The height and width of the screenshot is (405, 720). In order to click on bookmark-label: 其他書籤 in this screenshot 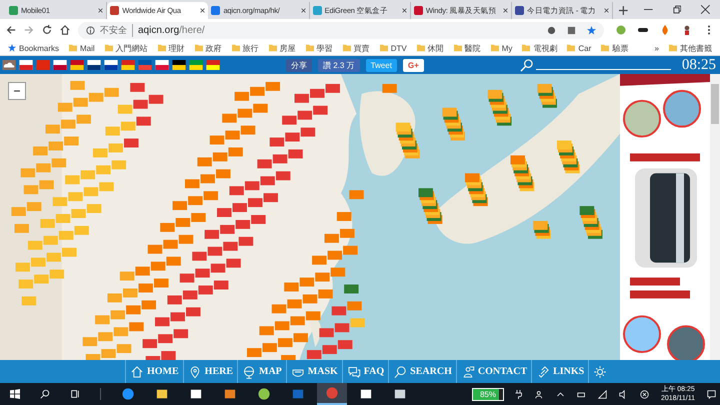, I will do `click(696, 48)`.